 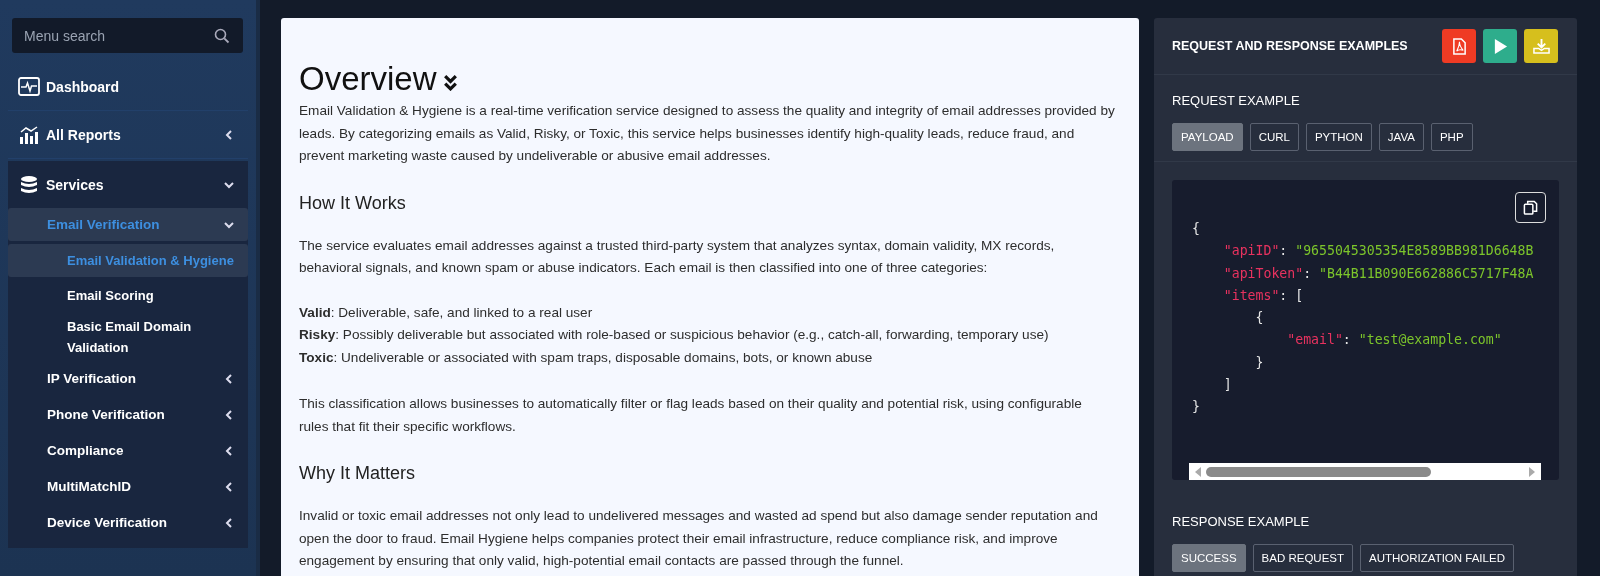 What do you see at coordinates (1378, 273) in the screenshot?
I see `code-line: "apiToken": "B44B11B090E662886C5717F48A` at bounding box center [1378, 273].